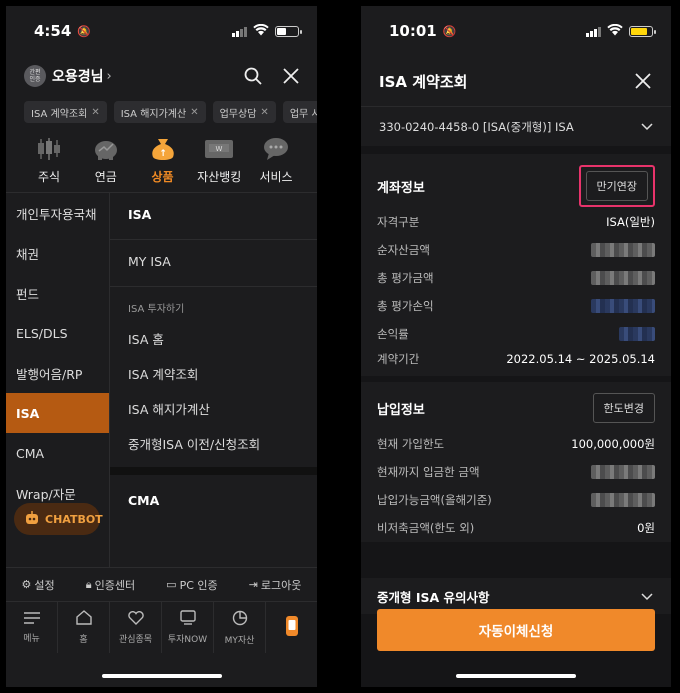  What do you see at coordinates (187, 619) in the screenshot?
I see `tv-icon` at bounding box center [187, 619].